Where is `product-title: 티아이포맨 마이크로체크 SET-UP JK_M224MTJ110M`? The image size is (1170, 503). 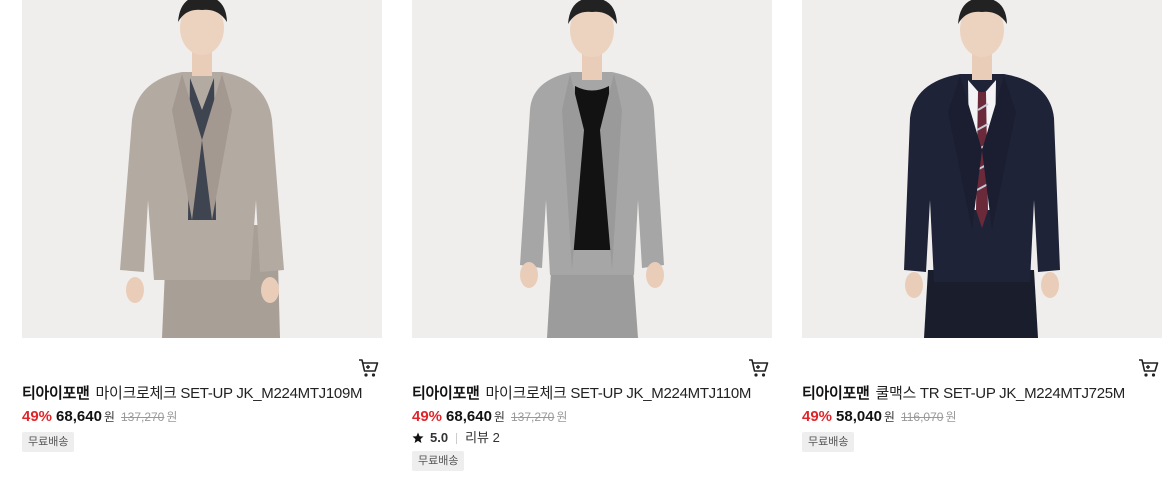 product-title: 티아이포맨 마이크로체크 SET-UP JK_M224MTJ110M is located at coordinates (593, 394).